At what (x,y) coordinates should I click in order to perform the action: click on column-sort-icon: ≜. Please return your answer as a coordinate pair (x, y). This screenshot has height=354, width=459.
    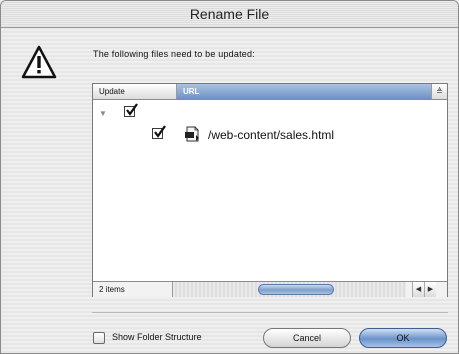
    Looking at the image, I should click on (439, 91).